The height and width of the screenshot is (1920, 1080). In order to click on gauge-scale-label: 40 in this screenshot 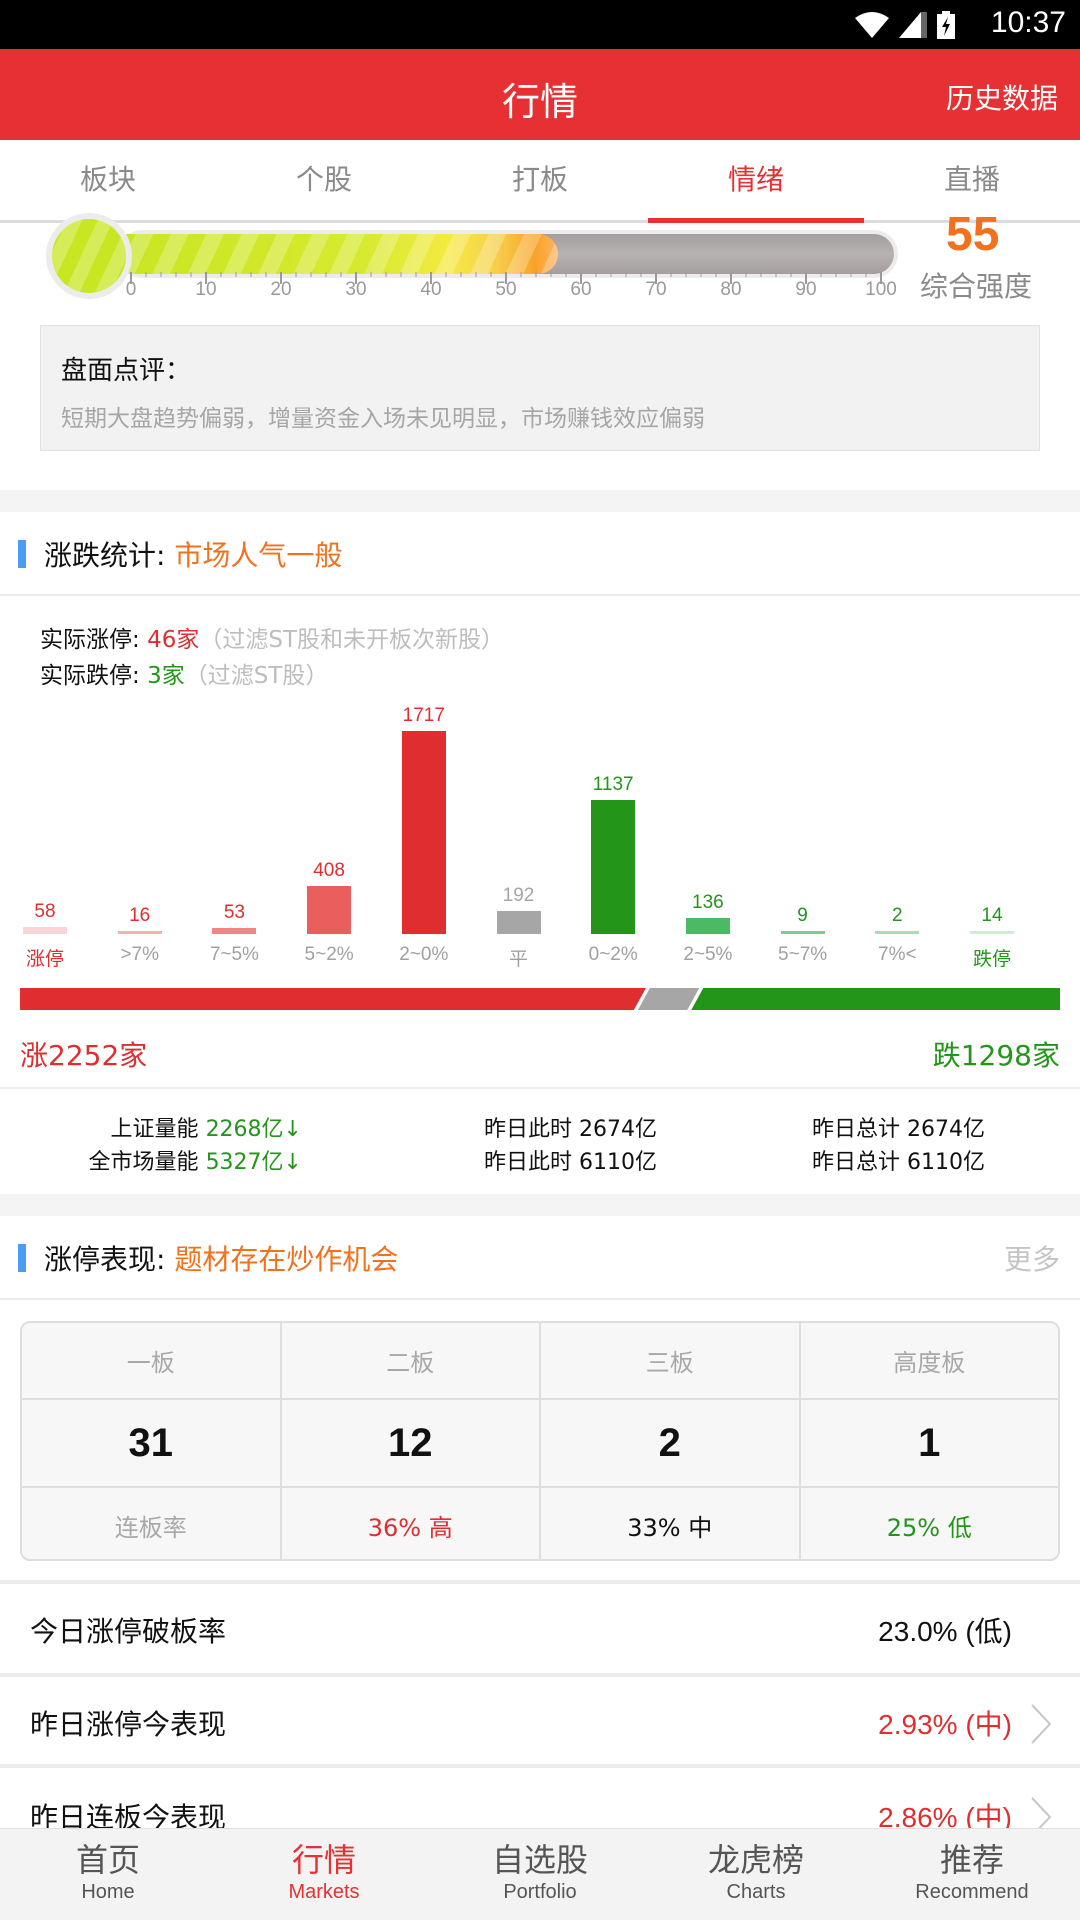, I will do `click(431, 289)`.